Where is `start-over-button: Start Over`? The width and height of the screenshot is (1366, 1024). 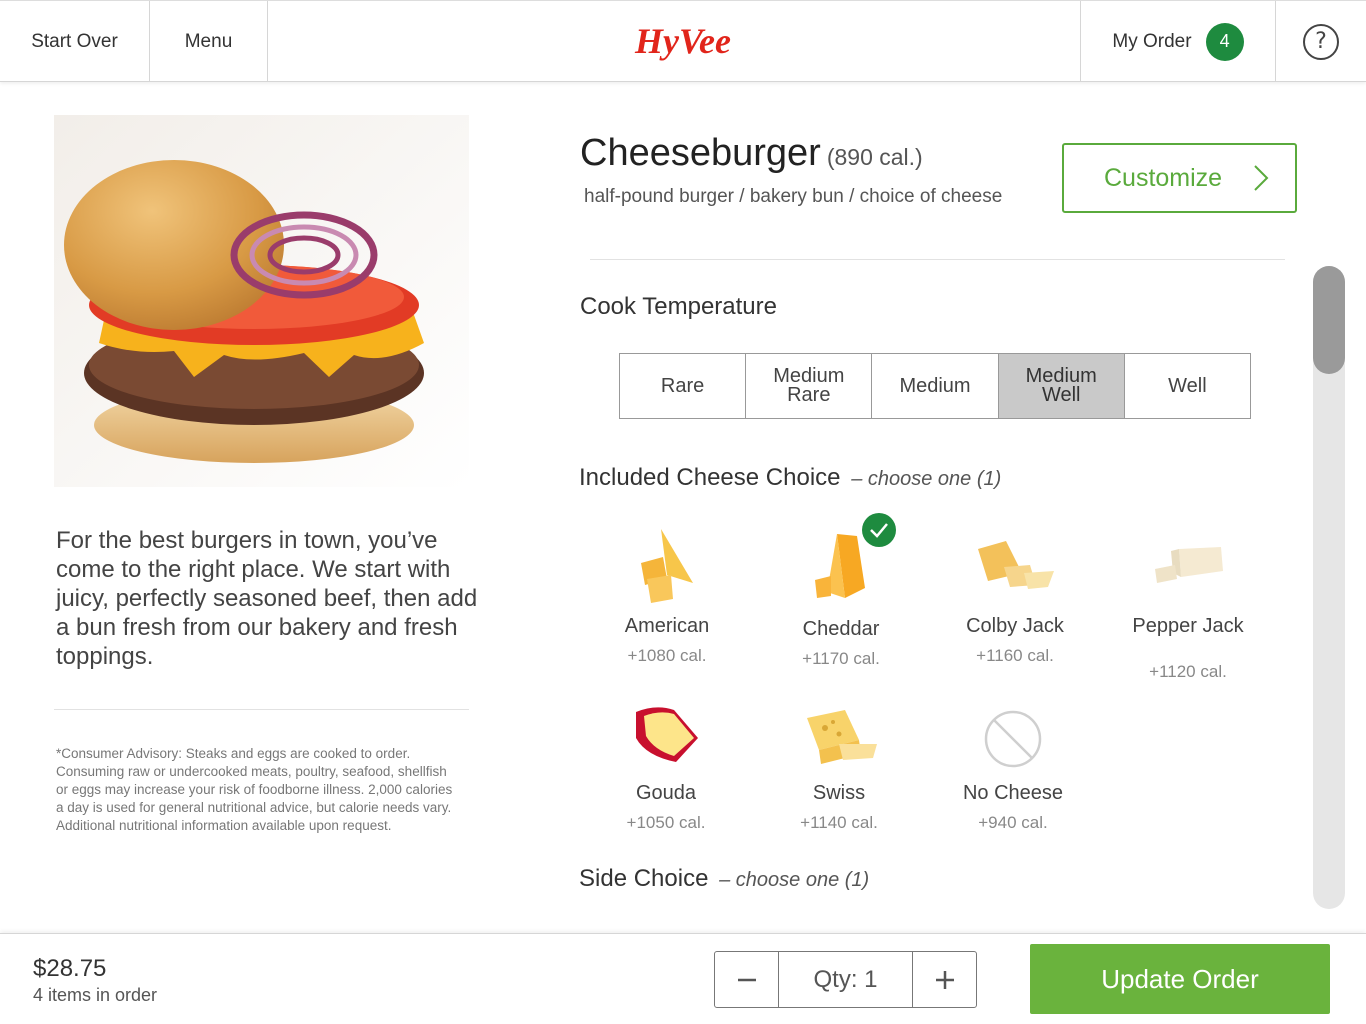 start-over-button: Start Over is located at coordinates (75, 41).